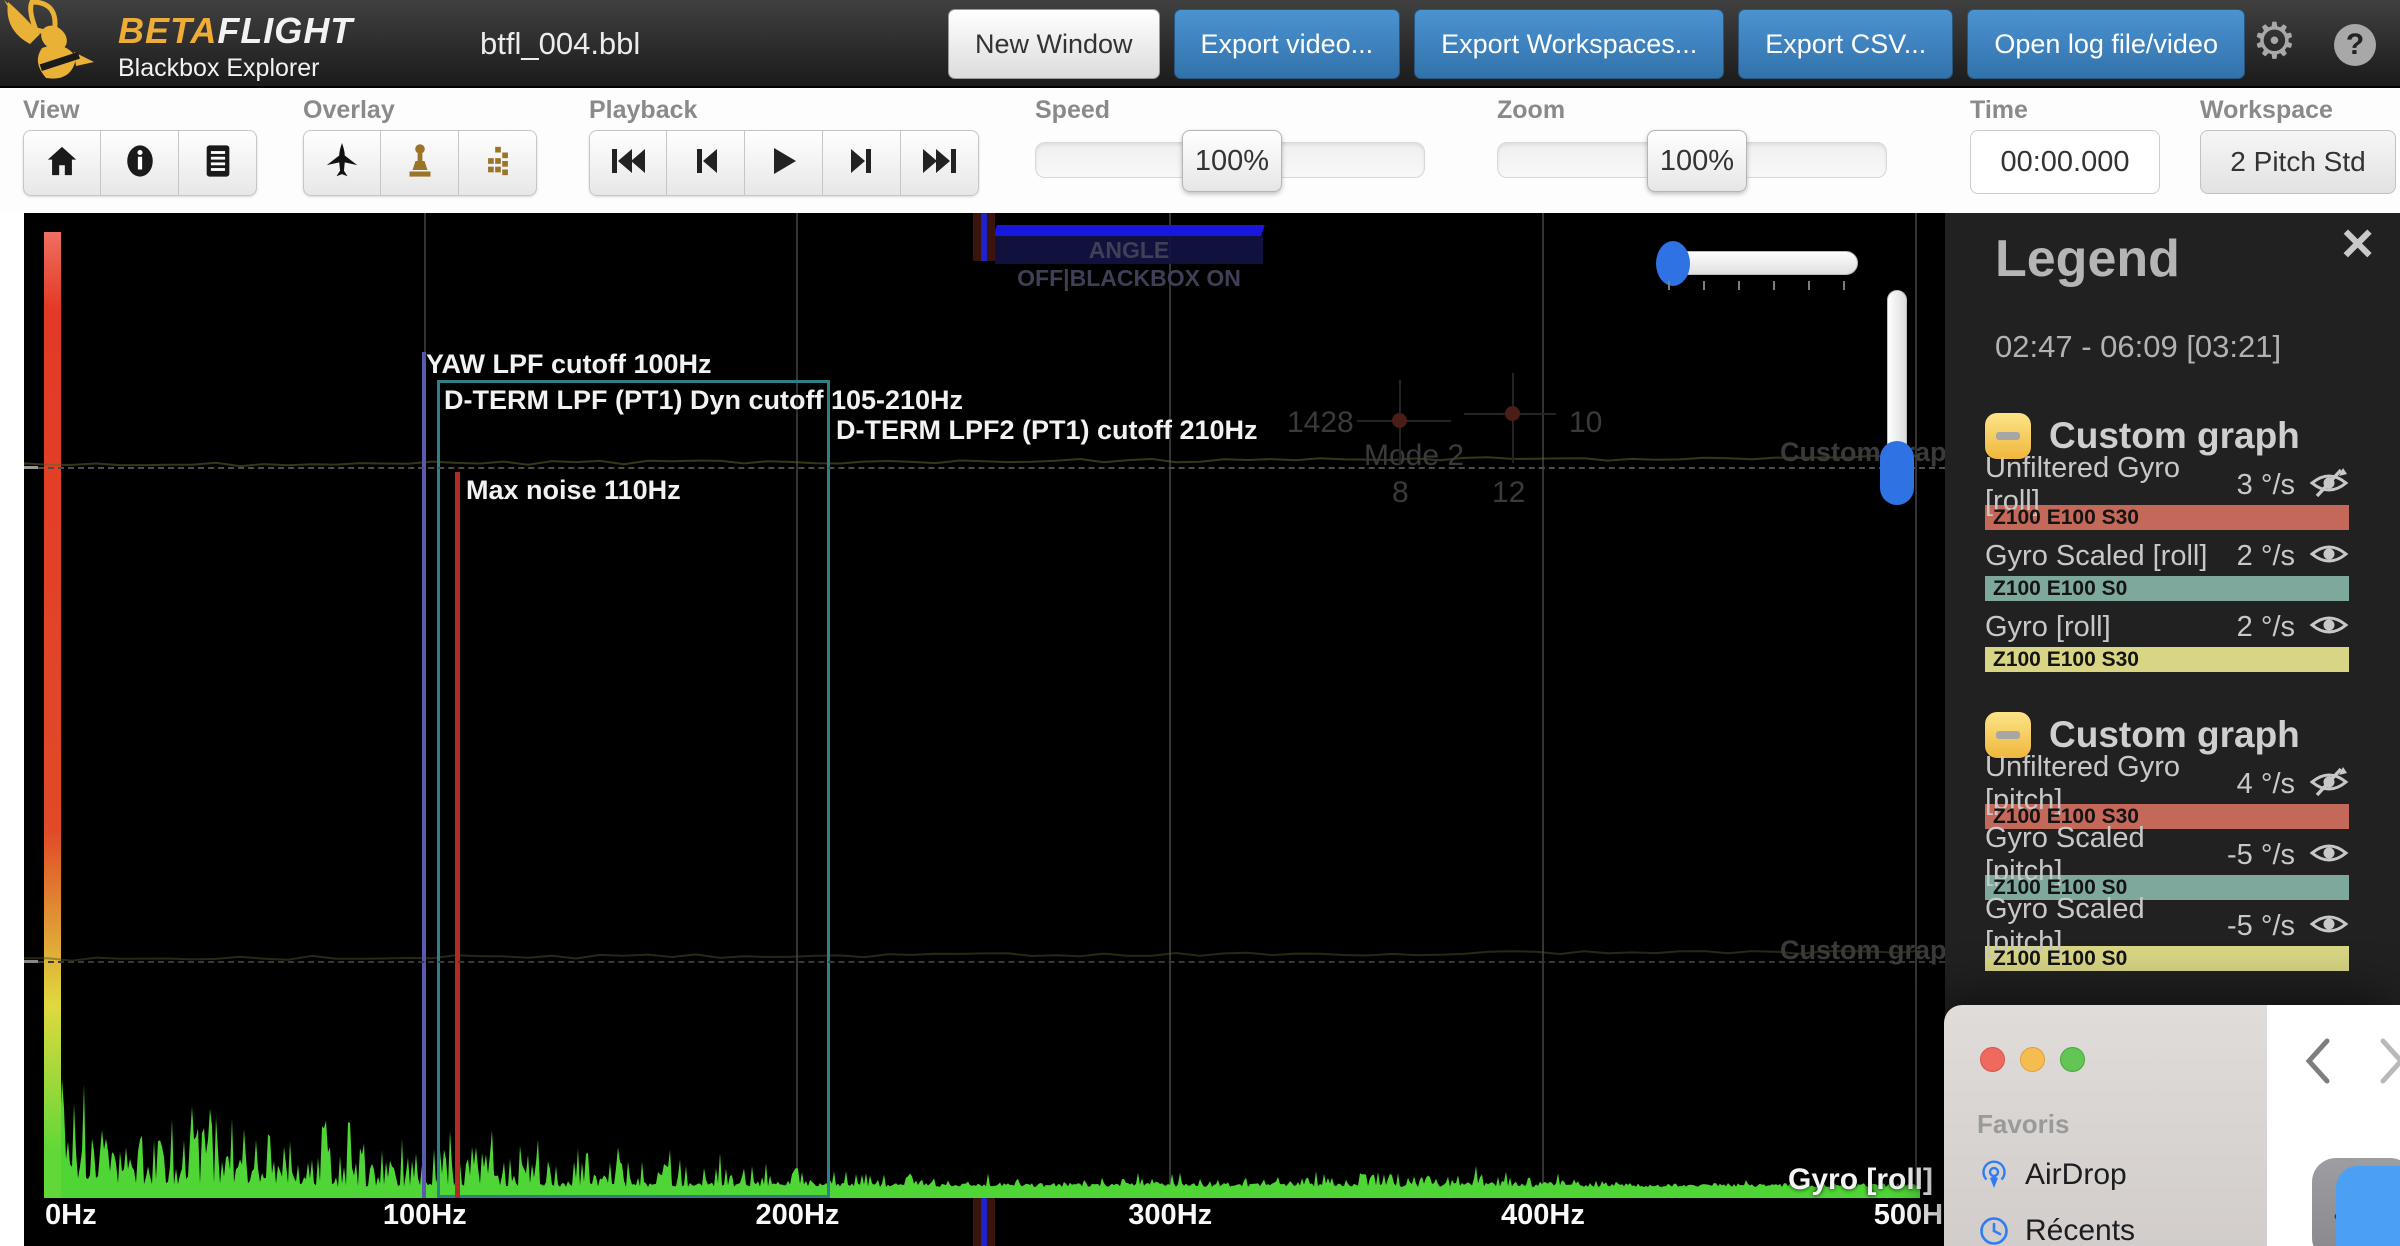 This screenshot has height=1246, width=2400. I want to click on finder-window: Favoris AirDrop Récents, so click(2172, 1125).